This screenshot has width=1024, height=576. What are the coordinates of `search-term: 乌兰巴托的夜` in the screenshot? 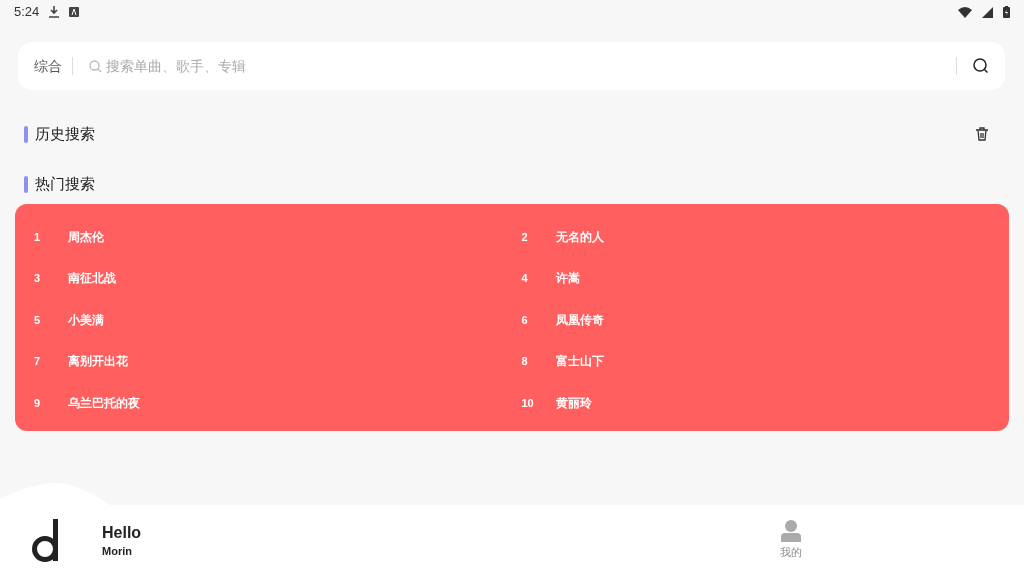 It's located at (104, 402).